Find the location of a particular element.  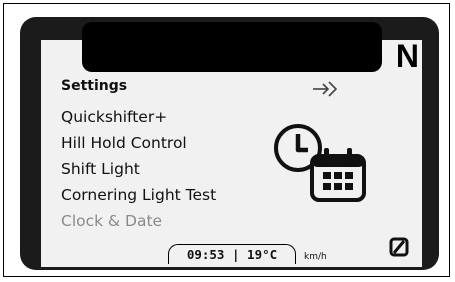

clock-temperature-readout: 09:53 | 19°C is located at coordinates (232, 254).